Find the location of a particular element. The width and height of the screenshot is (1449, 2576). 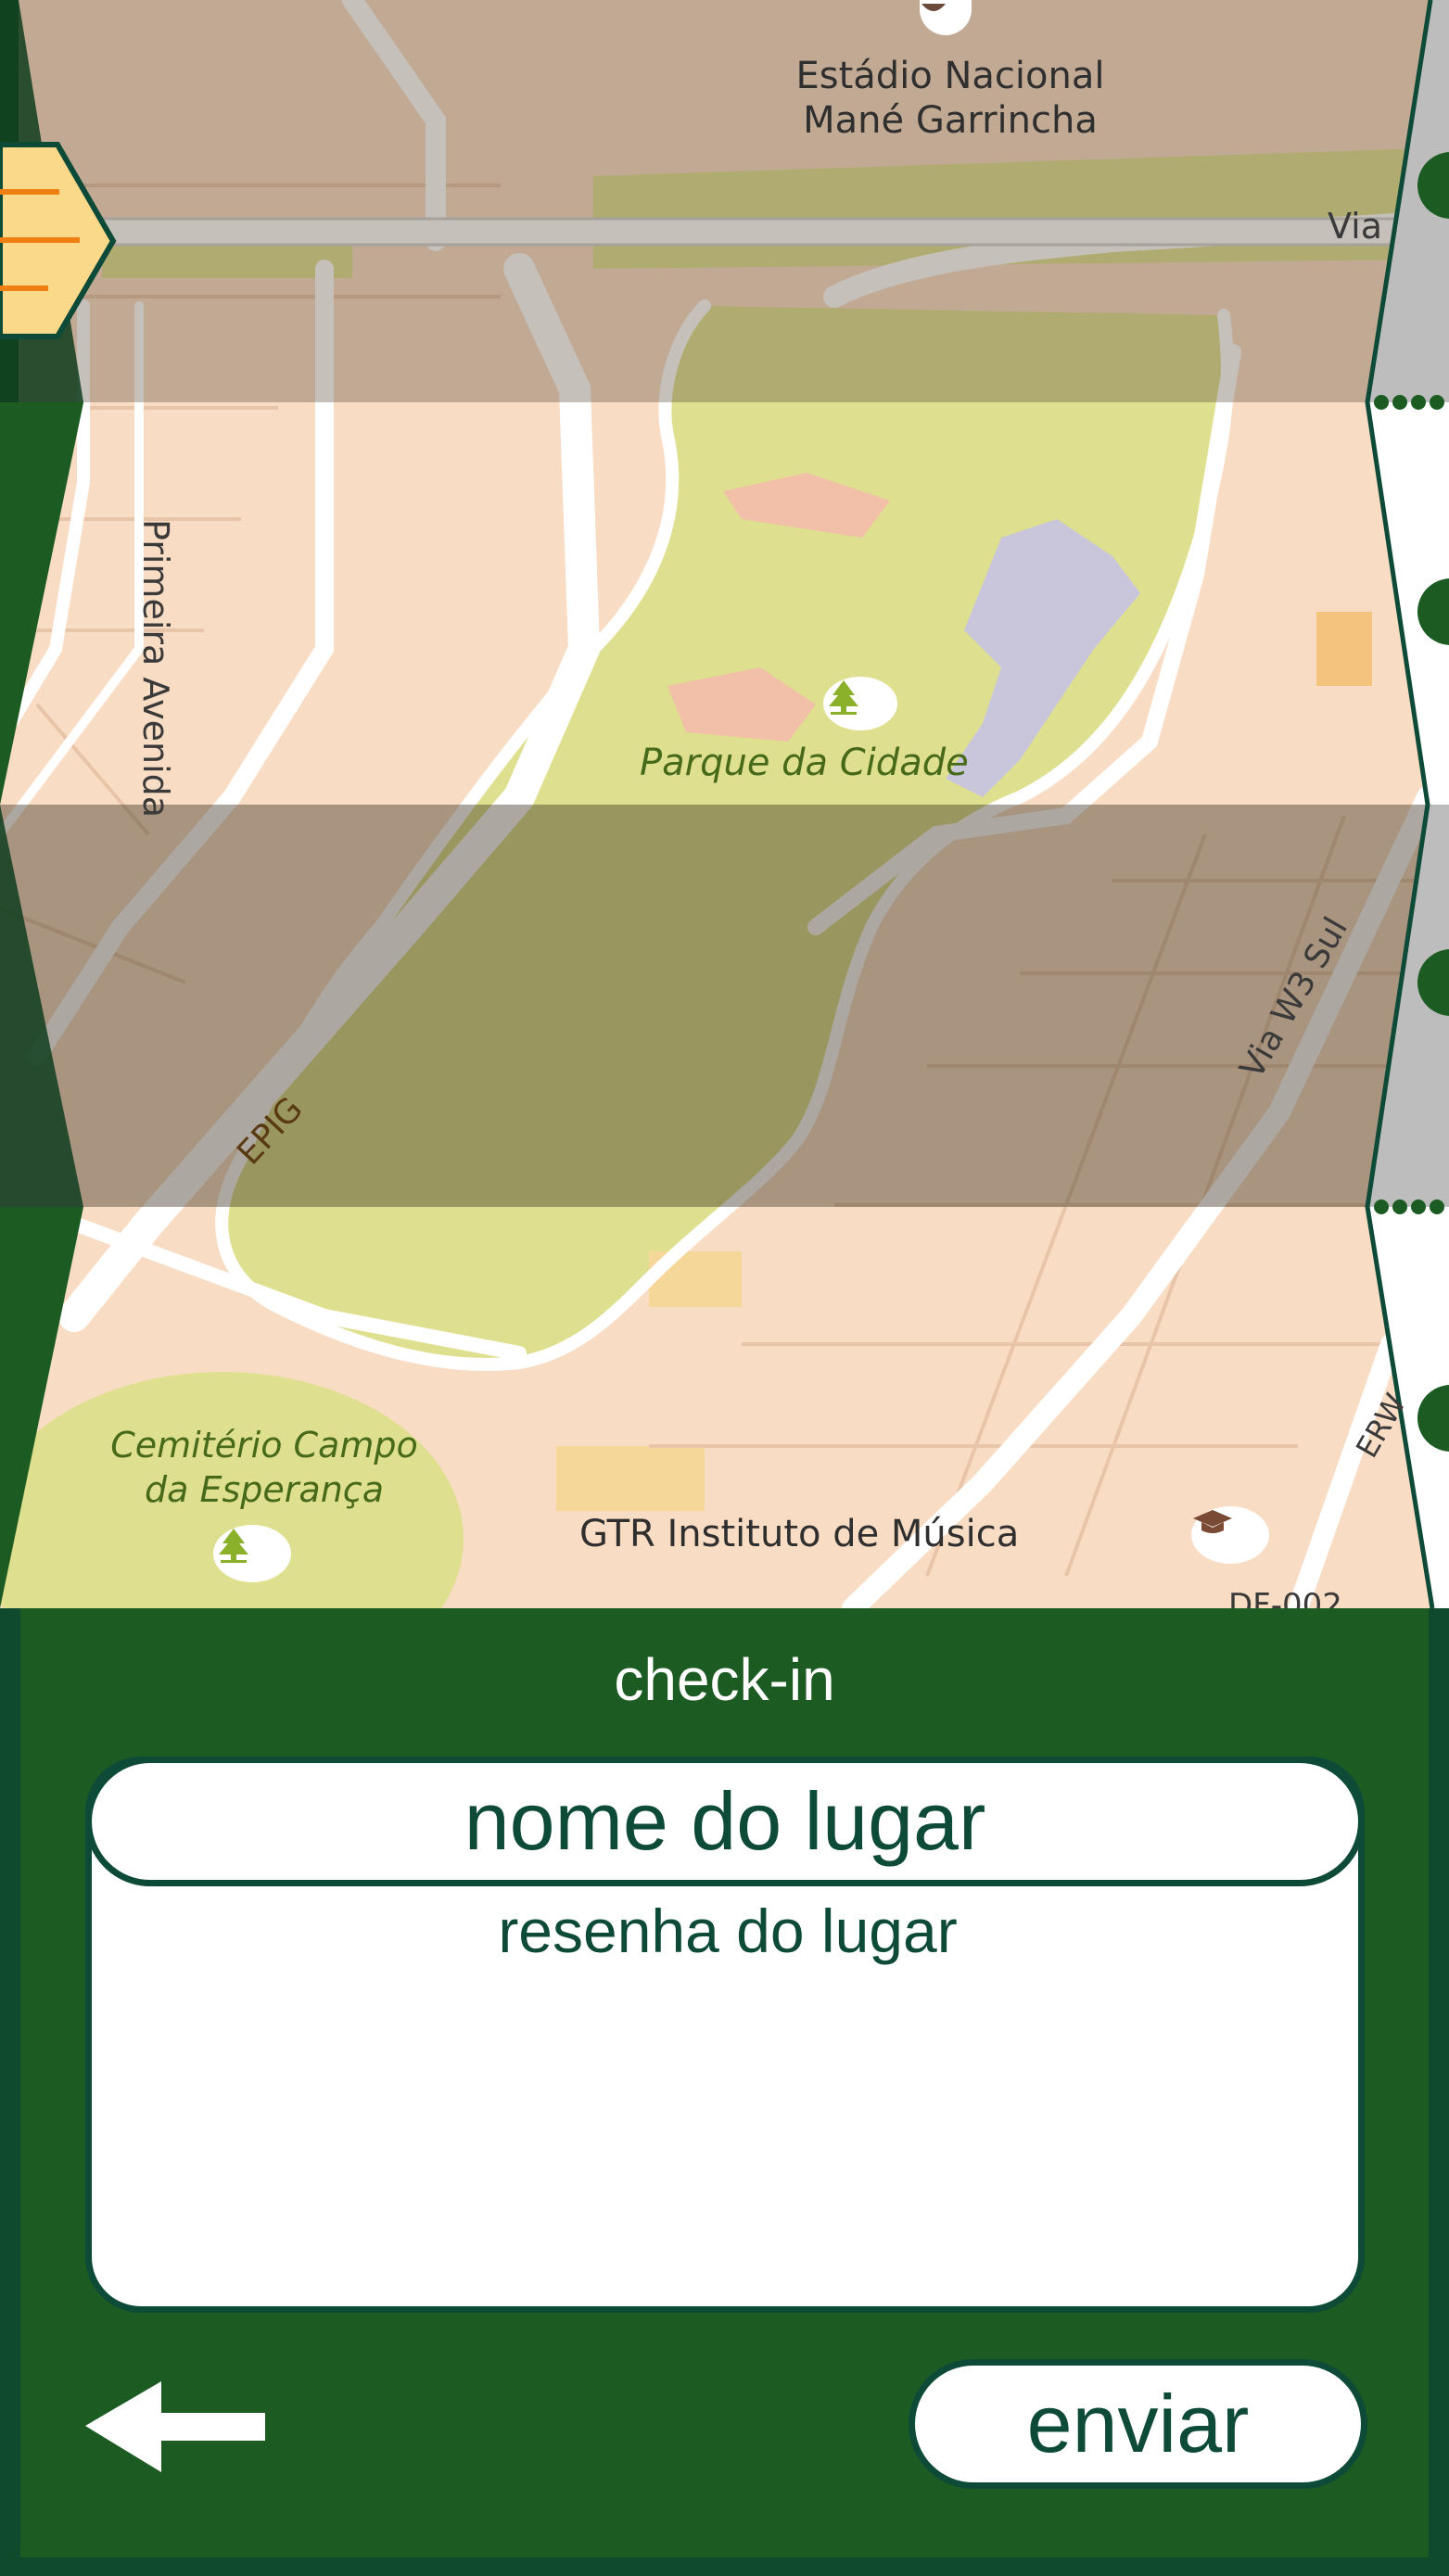

page-title: check-in is located at coordinates (724, 1679).